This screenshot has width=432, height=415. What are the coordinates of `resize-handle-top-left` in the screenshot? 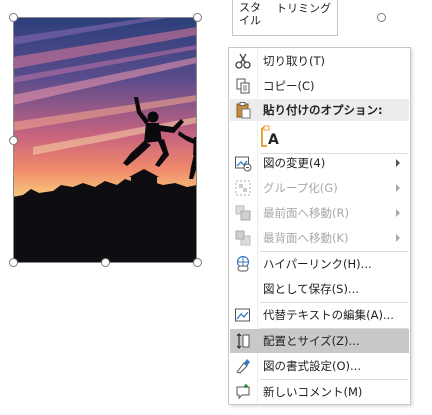 It's located at (13, 17).